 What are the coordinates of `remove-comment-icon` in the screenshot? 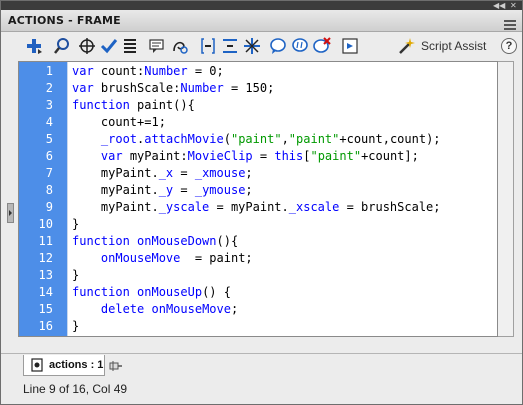 It's located at (322, 45).